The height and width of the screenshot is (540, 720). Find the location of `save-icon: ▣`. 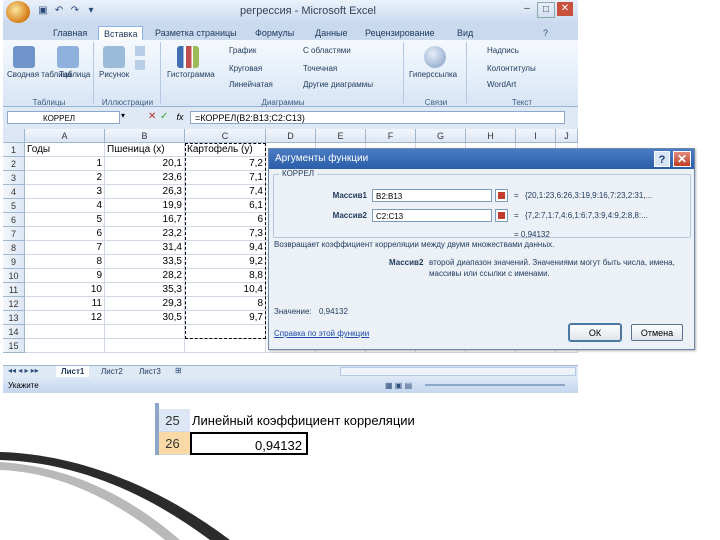

save-icon: ▣ is located at coordinates (43, 11).